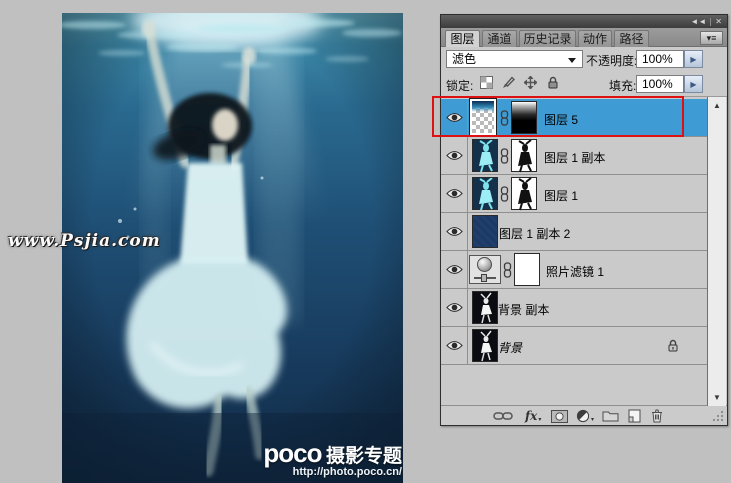 This screenshot has height=483, width=731. What do you see at coordinates (634, 416) in the screenshot?
I see `new-layer-icon` at bounding box center [634, 416].